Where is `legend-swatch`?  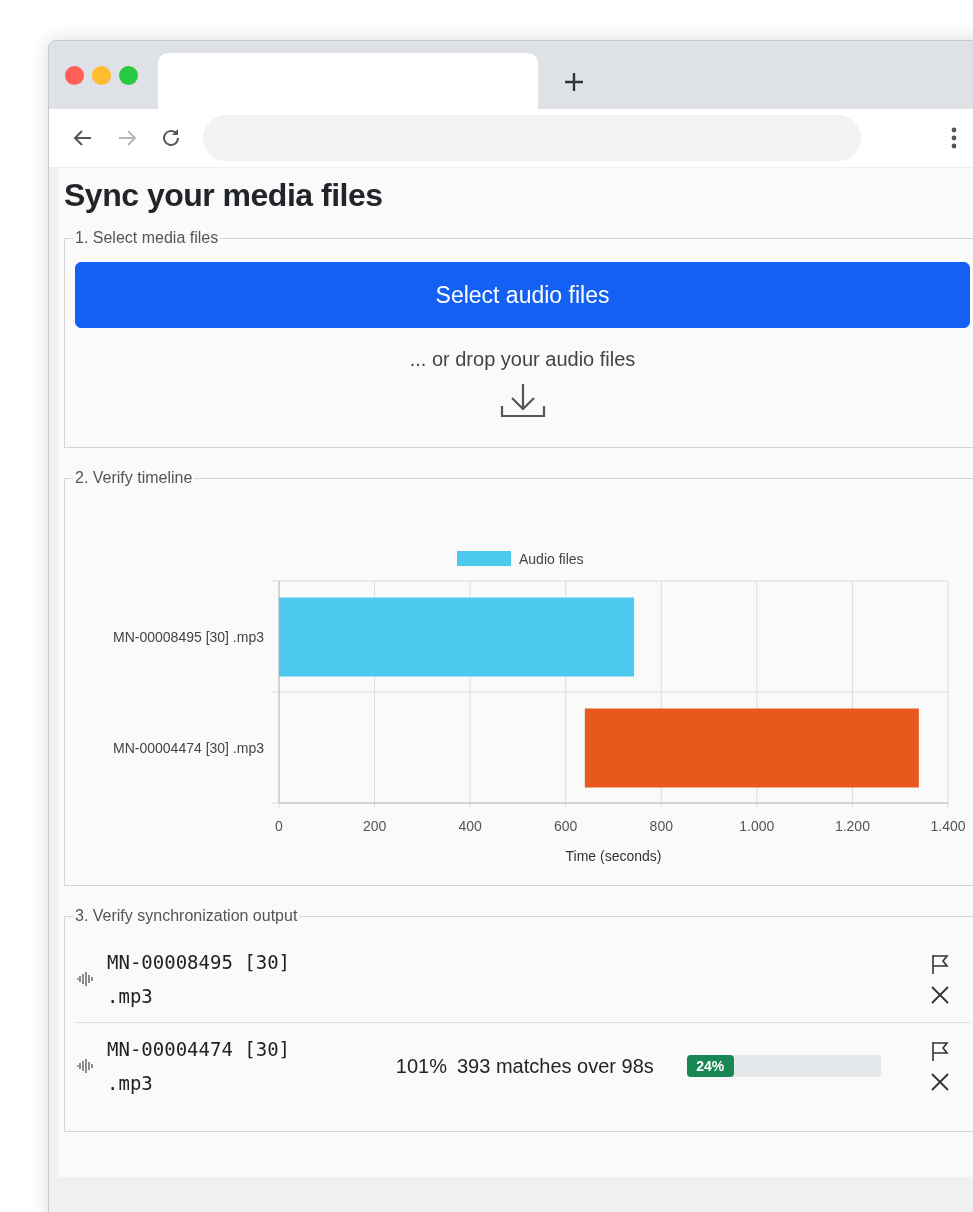
legend-swatch is located at coordinates (484, 559).